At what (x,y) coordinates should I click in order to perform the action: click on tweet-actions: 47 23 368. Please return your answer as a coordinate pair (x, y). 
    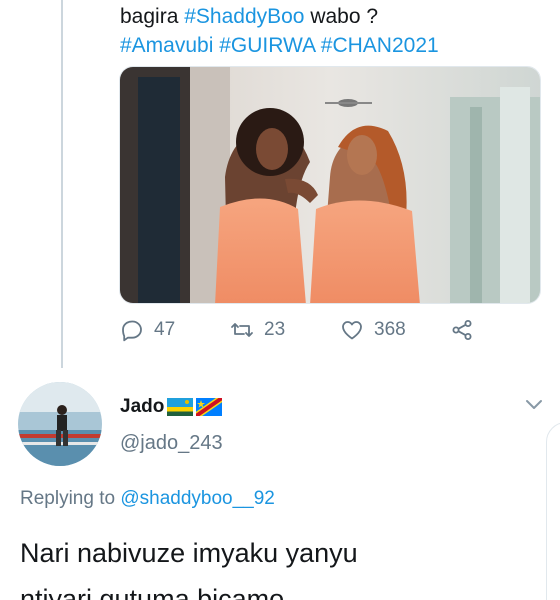
    Looking at the image, I should click on (310, 335).